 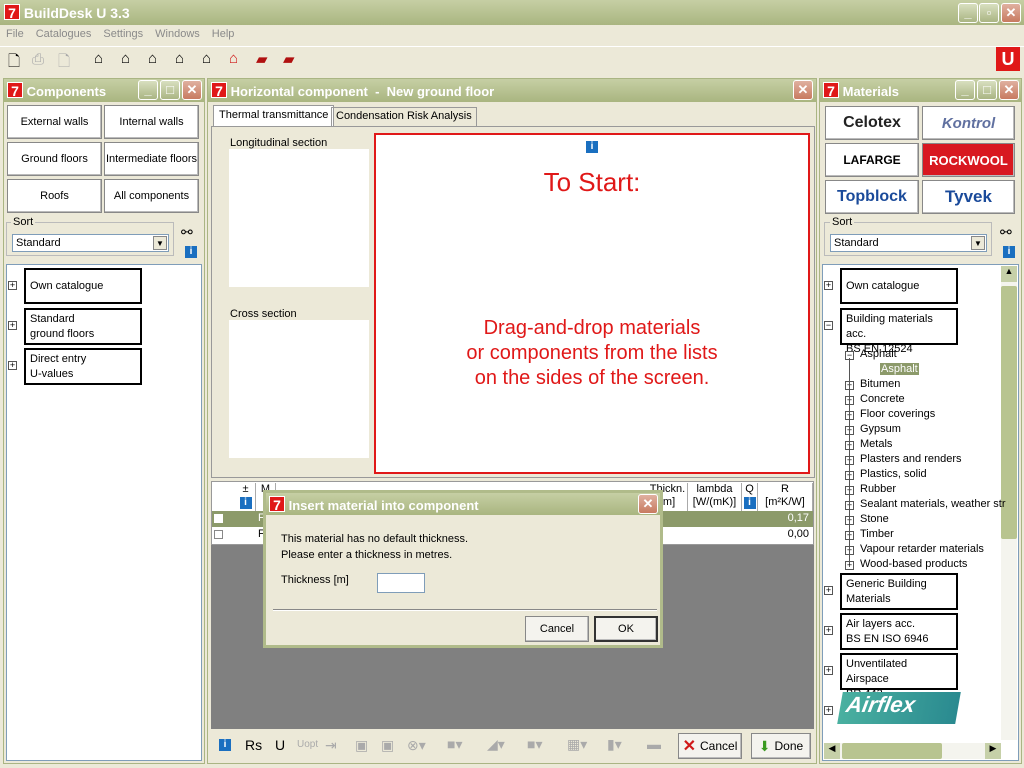 I want to click on brand-airflex: Airflex, so click(x=899, y=708).